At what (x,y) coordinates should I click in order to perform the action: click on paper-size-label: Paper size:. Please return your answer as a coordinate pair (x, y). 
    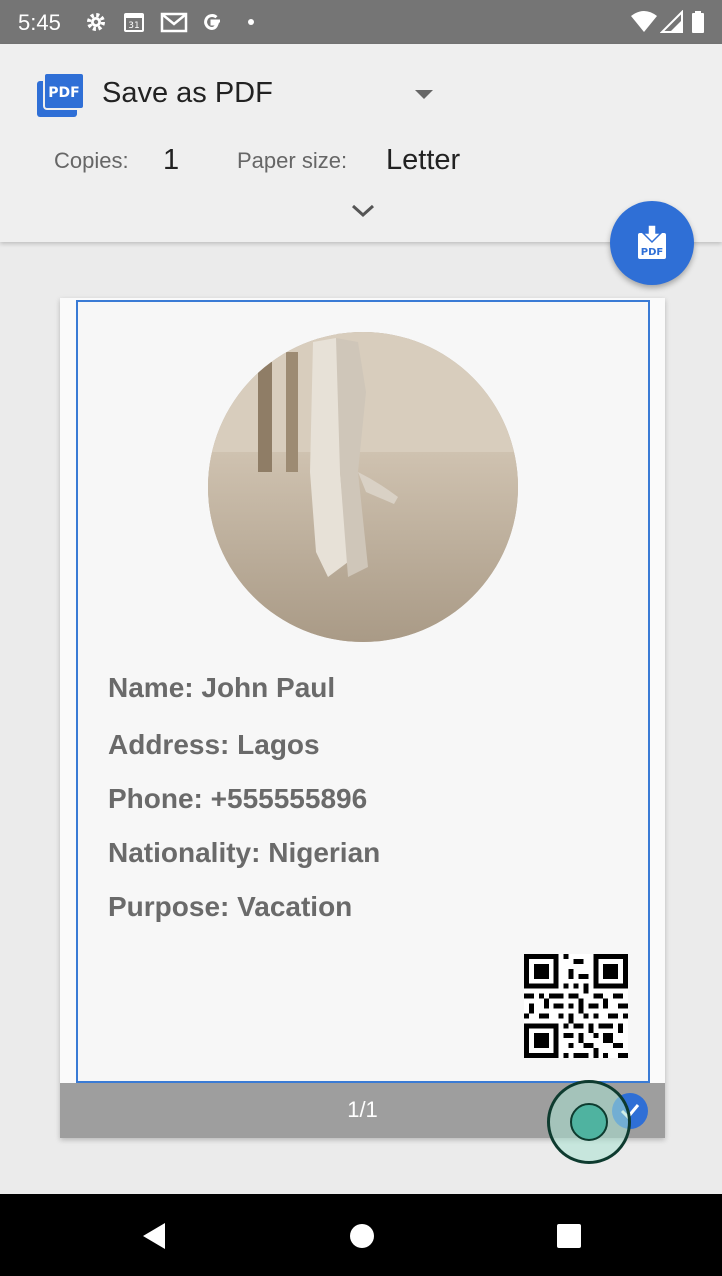
    Looking at the image, I should click on (292, 160).